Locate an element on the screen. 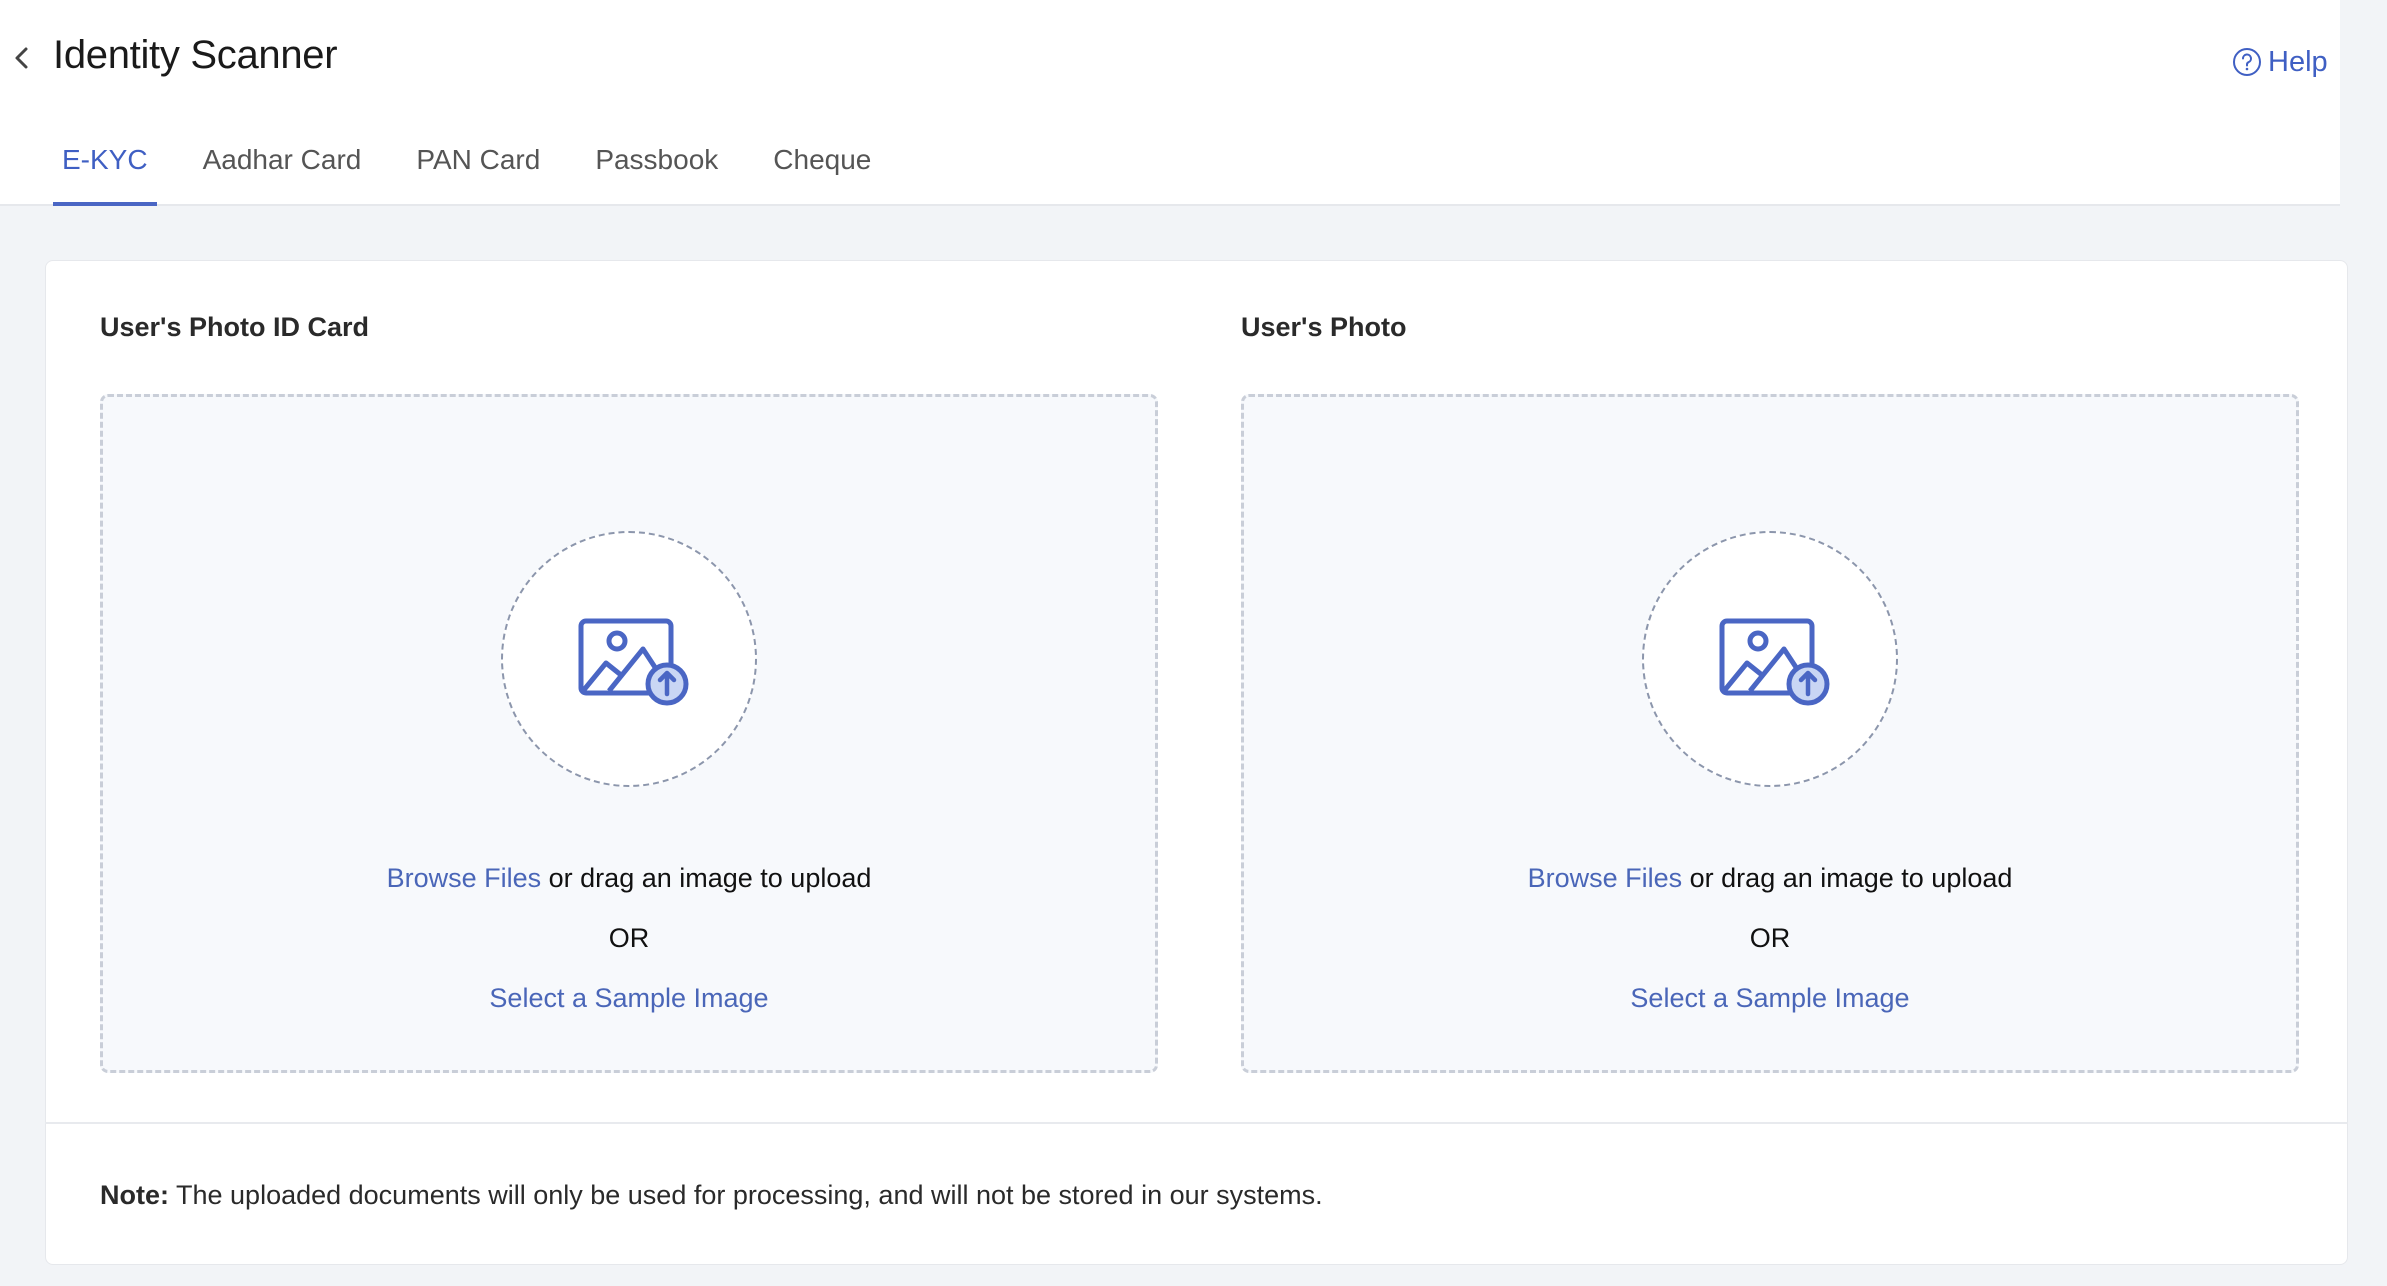 This screenshot has height=1286, width=2387. tab-passbook: Passbook is located at coordinates (656, 171).